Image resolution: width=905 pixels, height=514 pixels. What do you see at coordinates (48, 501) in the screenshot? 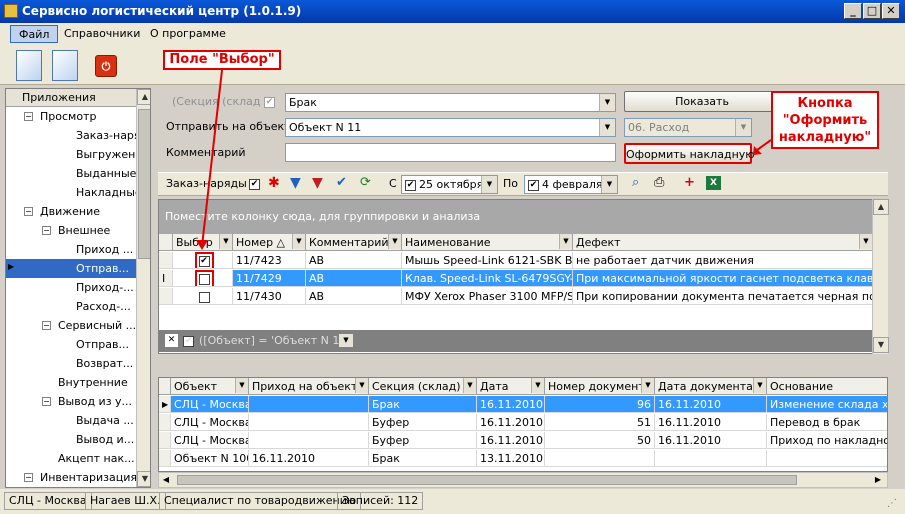
I see `status-center: СЛЦ - Москва` at bounding box center [48, 501].